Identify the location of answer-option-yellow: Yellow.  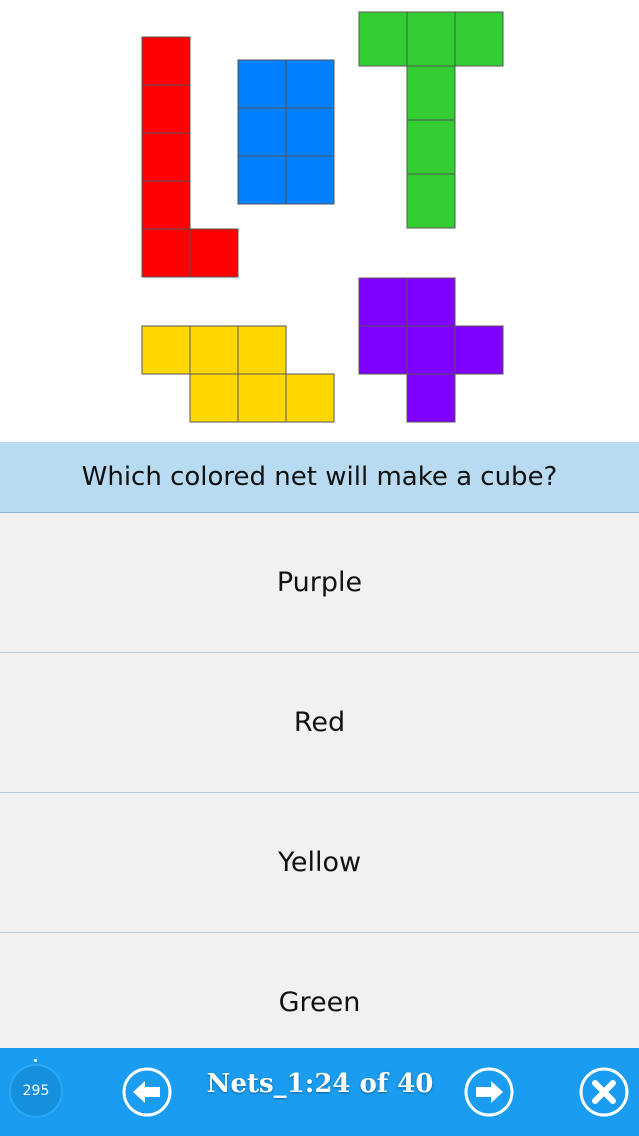
(319, 863).